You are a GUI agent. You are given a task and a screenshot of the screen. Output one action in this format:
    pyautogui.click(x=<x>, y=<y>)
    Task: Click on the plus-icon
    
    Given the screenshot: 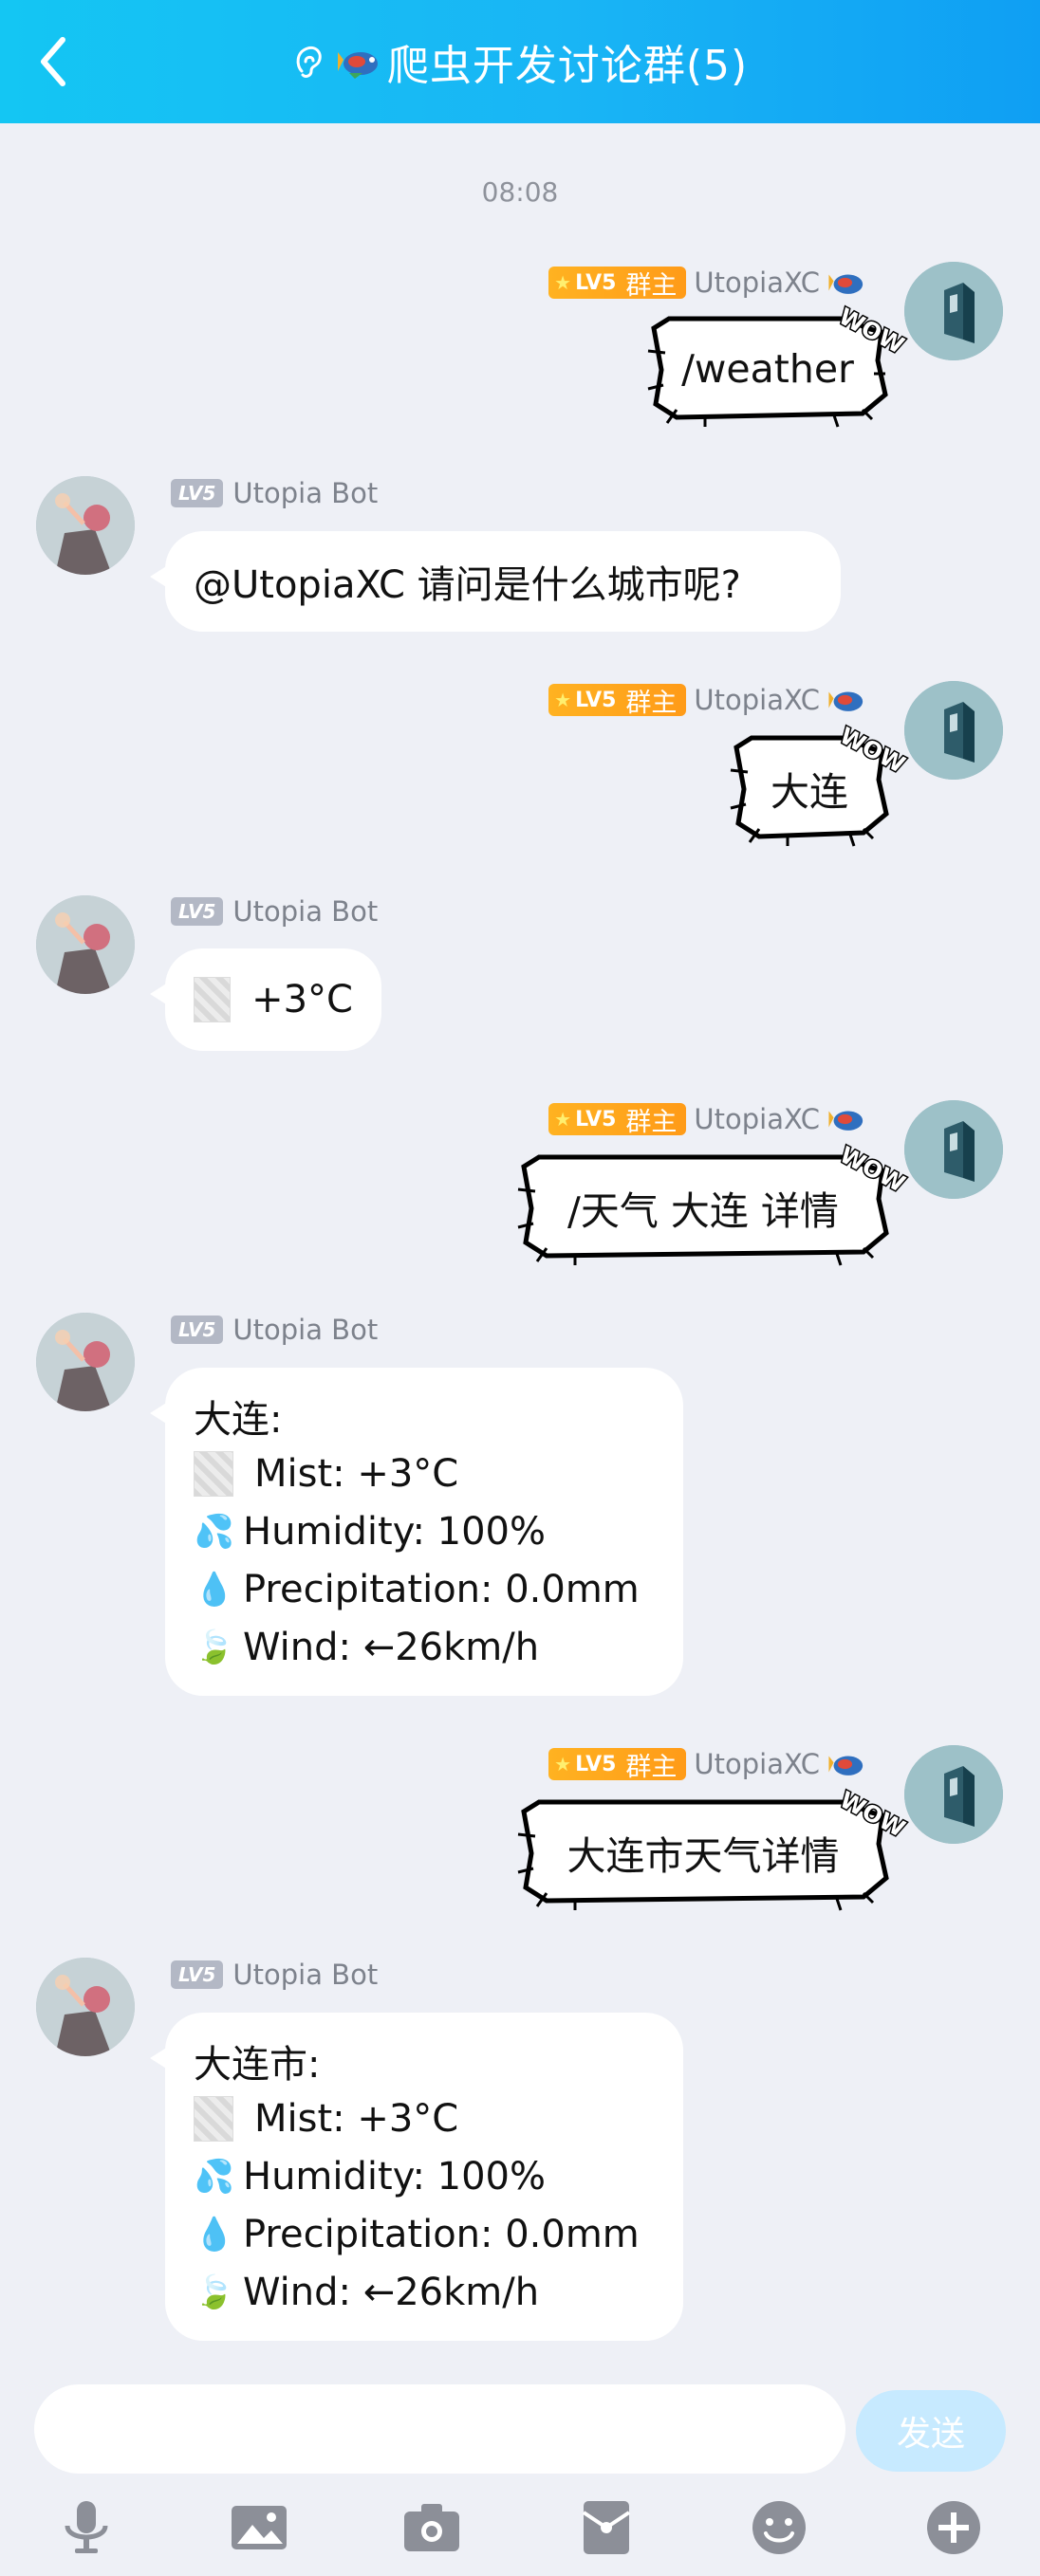 What is the action you would take?
    pyautogui.click(x=953, y=2527)
    